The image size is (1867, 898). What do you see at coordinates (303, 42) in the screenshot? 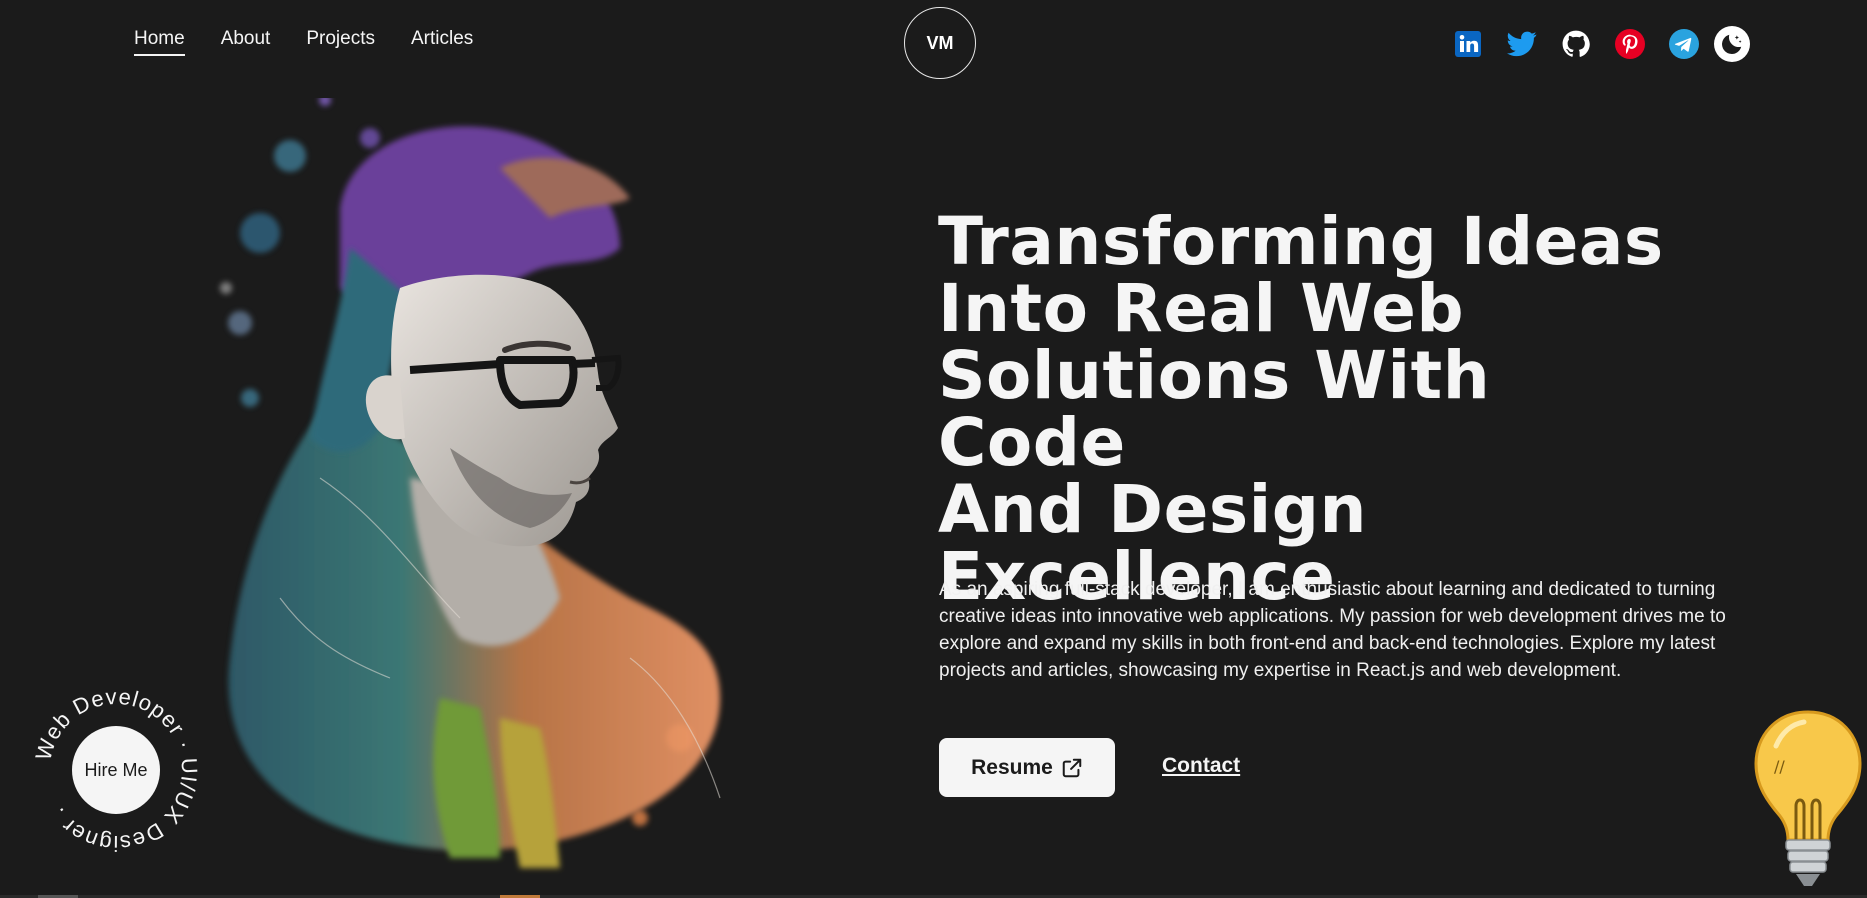
I see `main-nav: Home About Projects Articles` at bounding box center [303, 42].